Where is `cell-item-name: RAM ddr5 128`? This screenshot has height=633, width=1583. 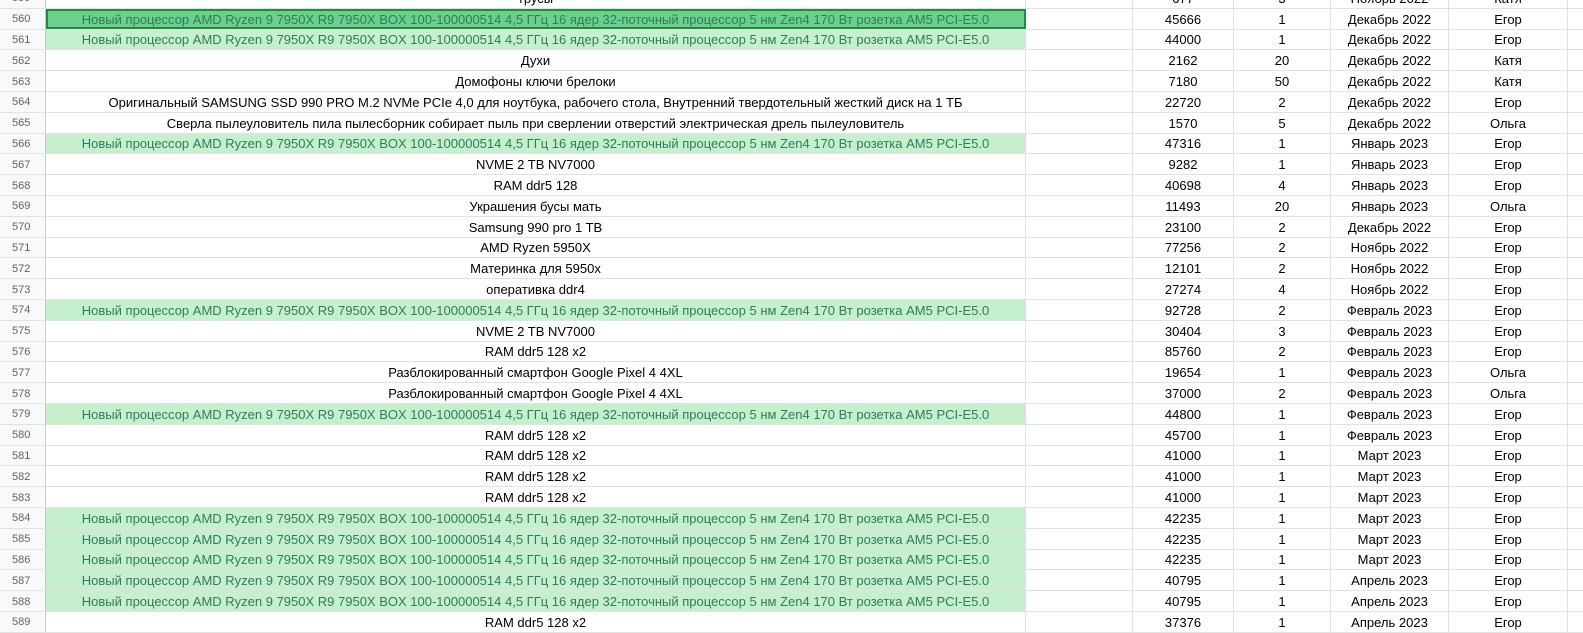
cell-item-name: RAM ddr5 128 is located at coordinates (536, 185).